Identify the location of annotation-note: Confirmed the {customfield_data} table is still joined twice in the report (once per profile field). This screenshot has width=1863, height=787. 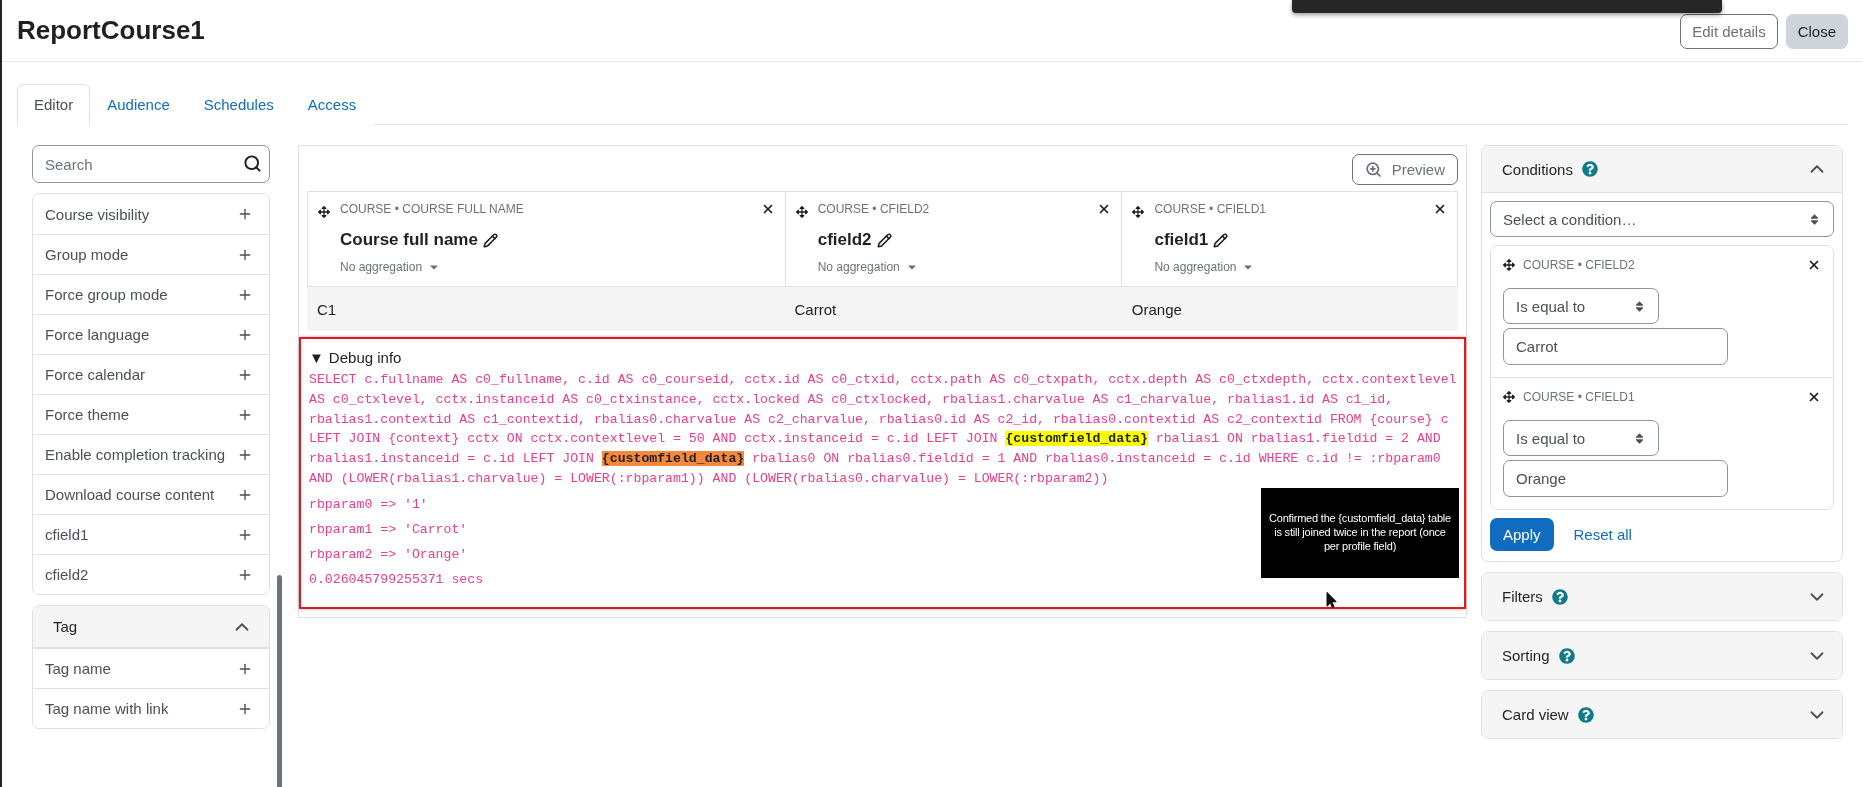
(1360, 533).